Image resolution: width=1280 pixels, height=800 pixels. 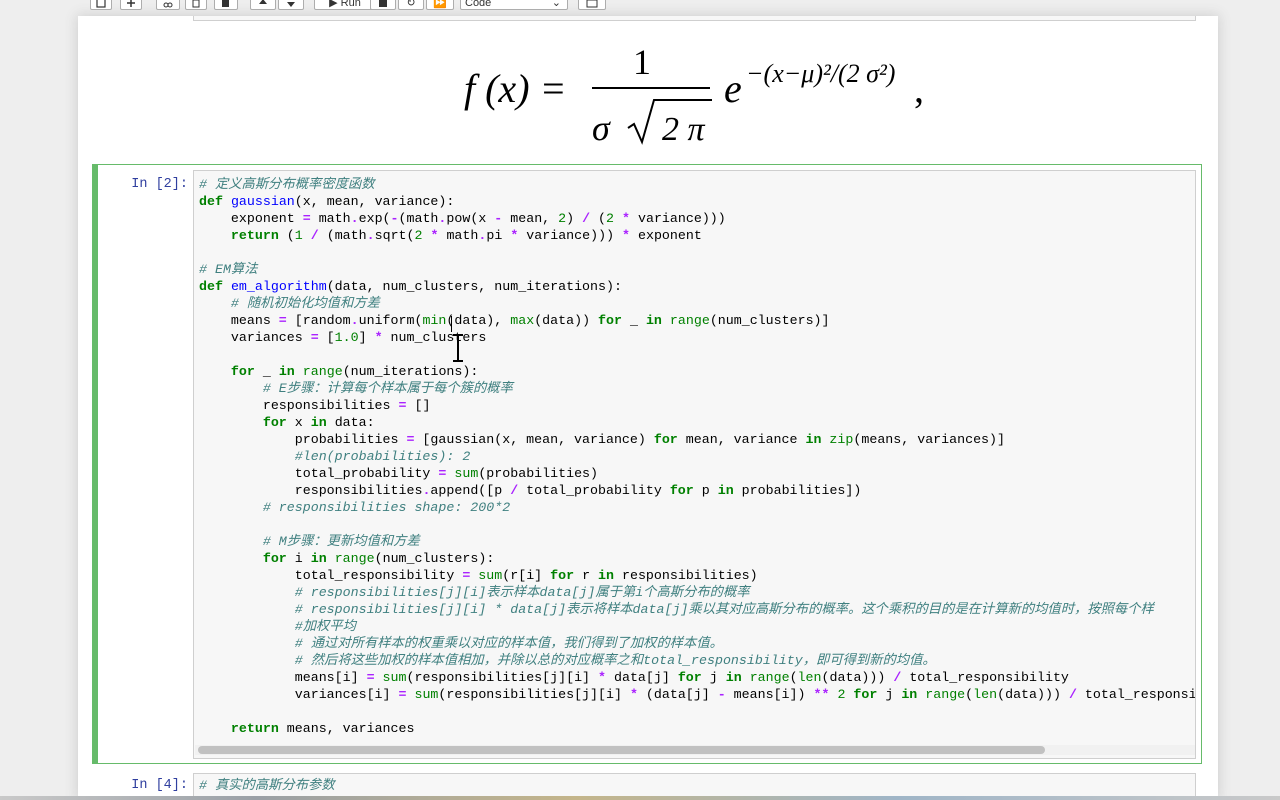 What do you see at coordinates (592, 5) in the screenshot?
I see `command-palette-button` at bounding box center [592, 5].